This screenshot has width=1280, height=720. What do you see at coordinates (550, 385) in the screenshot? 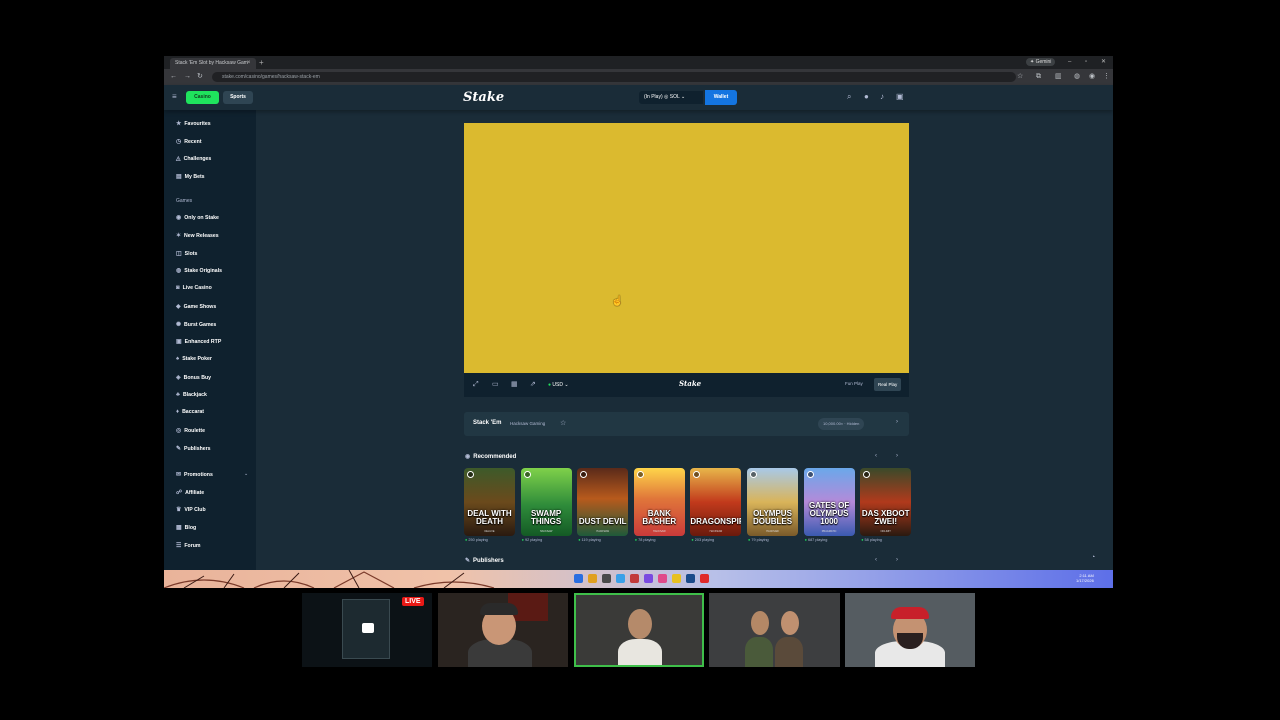
I see `usd-coin-icon: ●` at bounding box center [550, 385].